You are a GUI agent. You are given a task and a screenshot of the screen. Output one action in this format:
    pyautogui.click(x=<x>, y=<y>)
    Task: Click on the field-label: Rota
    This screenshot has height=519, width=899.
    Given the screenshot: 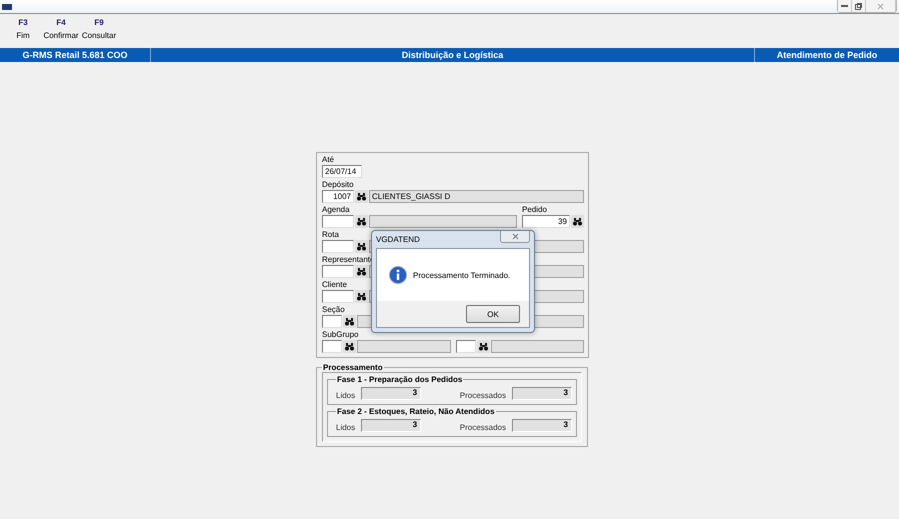 What is the action you would take?
    pyautogui.click(x=330, y=234)
    